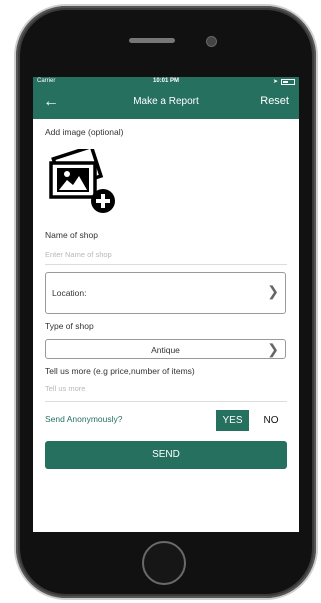 This screenshot has height=603, width=321. Describe the element at coordinates (65, 388) in the screenshot. I see `more-info-input: Tell us more` at that location.